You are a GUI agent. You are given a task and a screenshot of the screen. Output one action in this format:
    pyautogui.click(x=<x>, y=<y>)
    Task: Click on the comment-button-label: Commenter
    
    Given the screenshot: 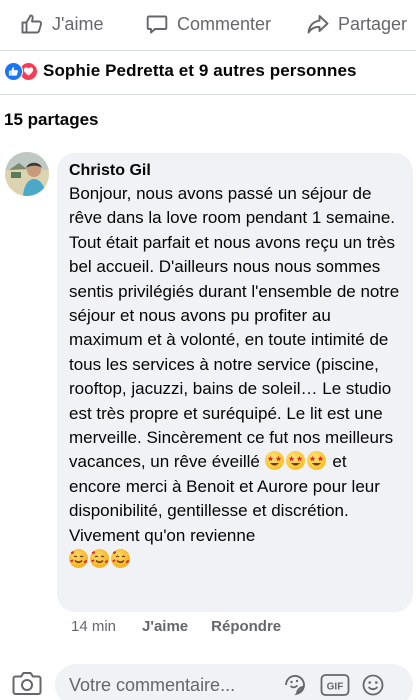 What is the action you would take?
    pyautogui.click(x=224, y=23)
    